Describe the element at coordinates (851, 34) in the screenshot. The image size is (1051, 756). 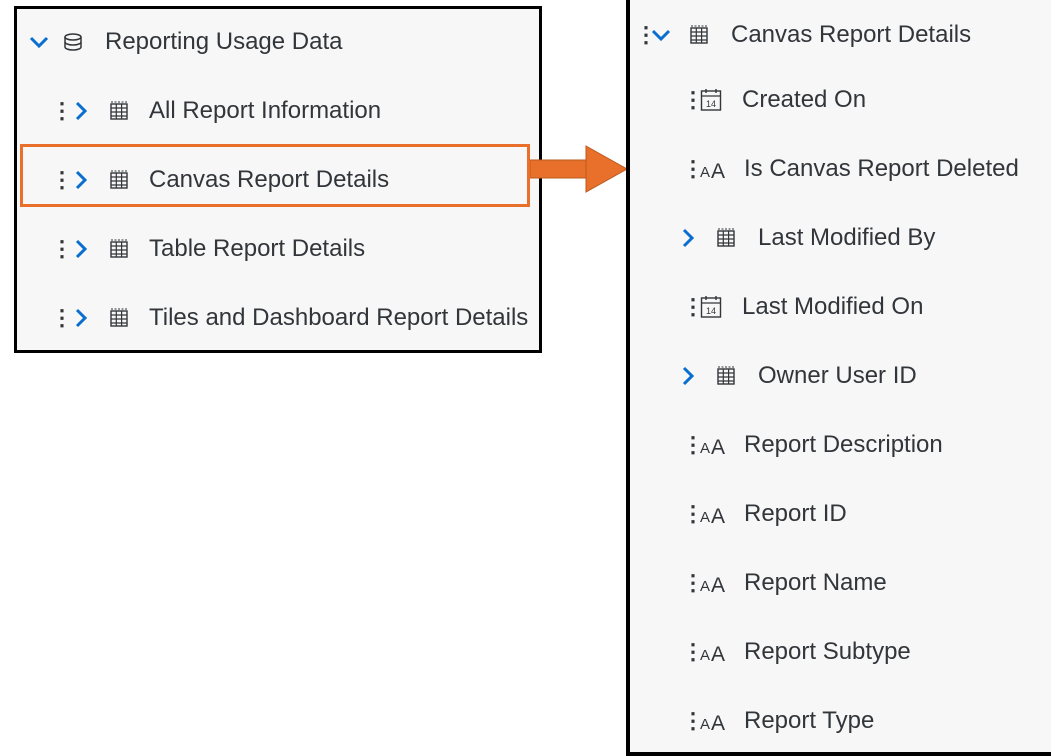
I see `tree-root-label: Canvas Report Details` at that location.